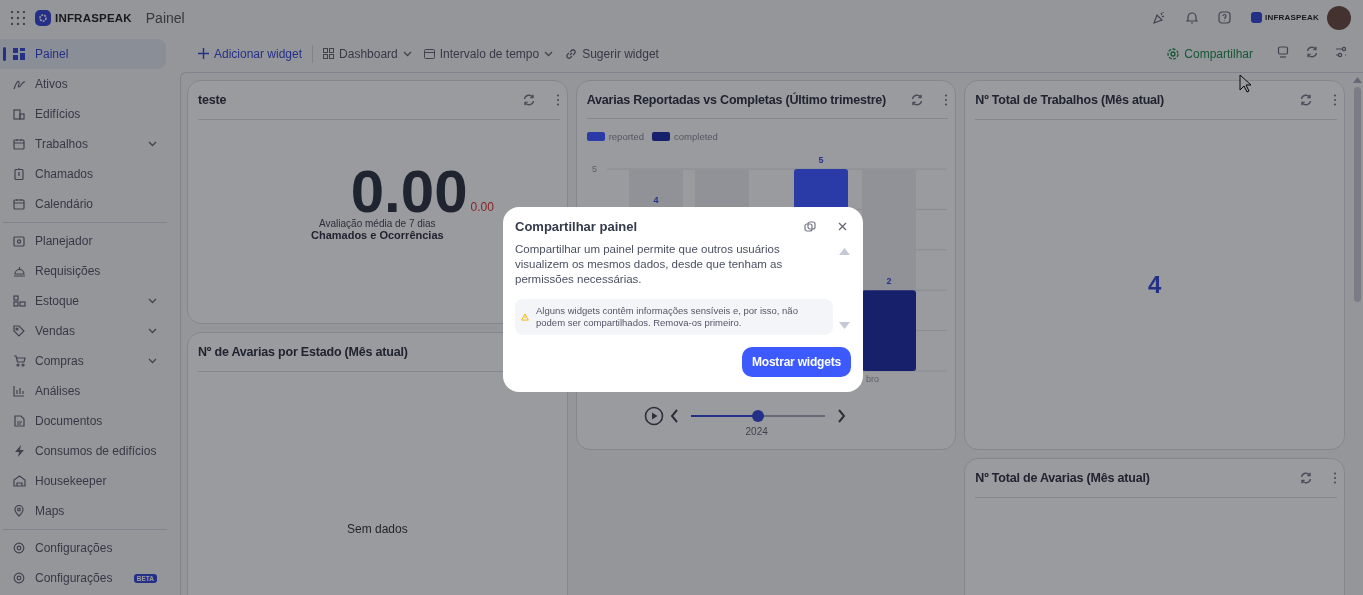  What do you see at coordinates (83, 511) in the screenshot?
I see `sidebar-item: Maps` at bounding box center [83, 511].